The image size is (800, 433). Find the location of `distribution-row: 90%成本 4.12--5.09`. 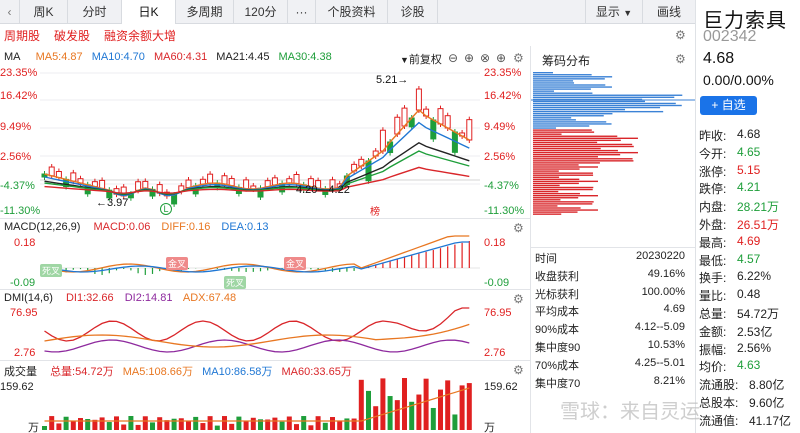

distribution-row: 90%成本 4.12--5.09 is located at coordinates (610, 329).